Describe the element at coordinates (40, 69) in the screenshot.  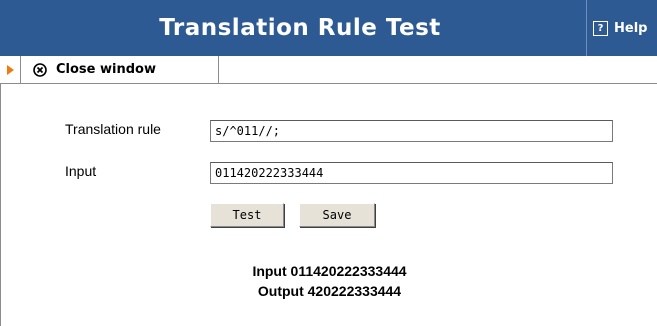
I see `close-icon` at that location.